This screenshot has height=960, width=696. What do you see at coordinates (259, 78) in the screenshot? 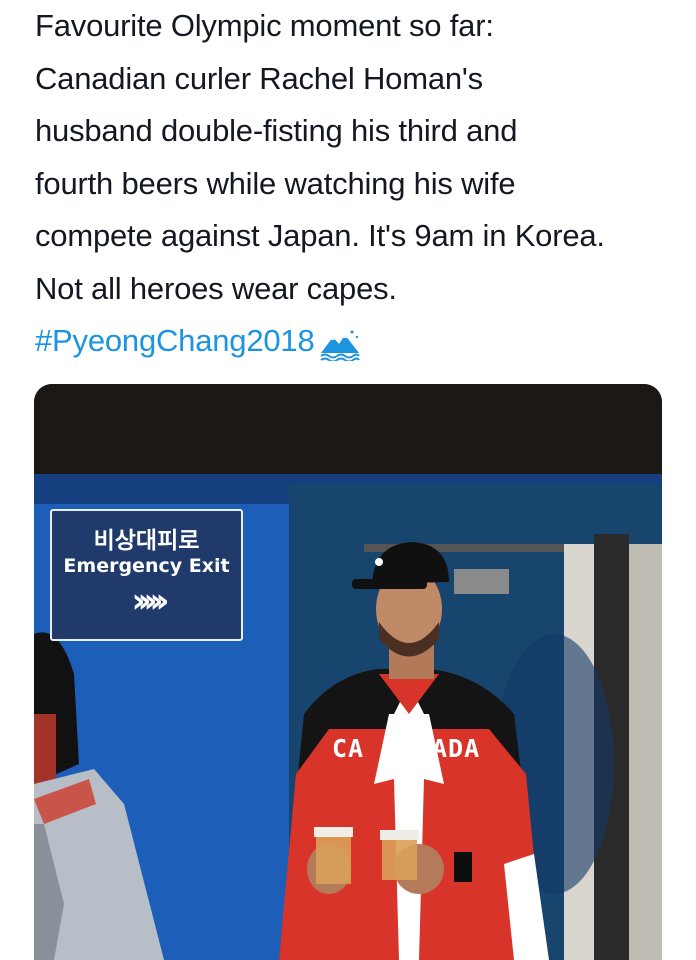
I see `tweet-line: Canadian curler Rachel Homan's` at bounding box center [259, 78].